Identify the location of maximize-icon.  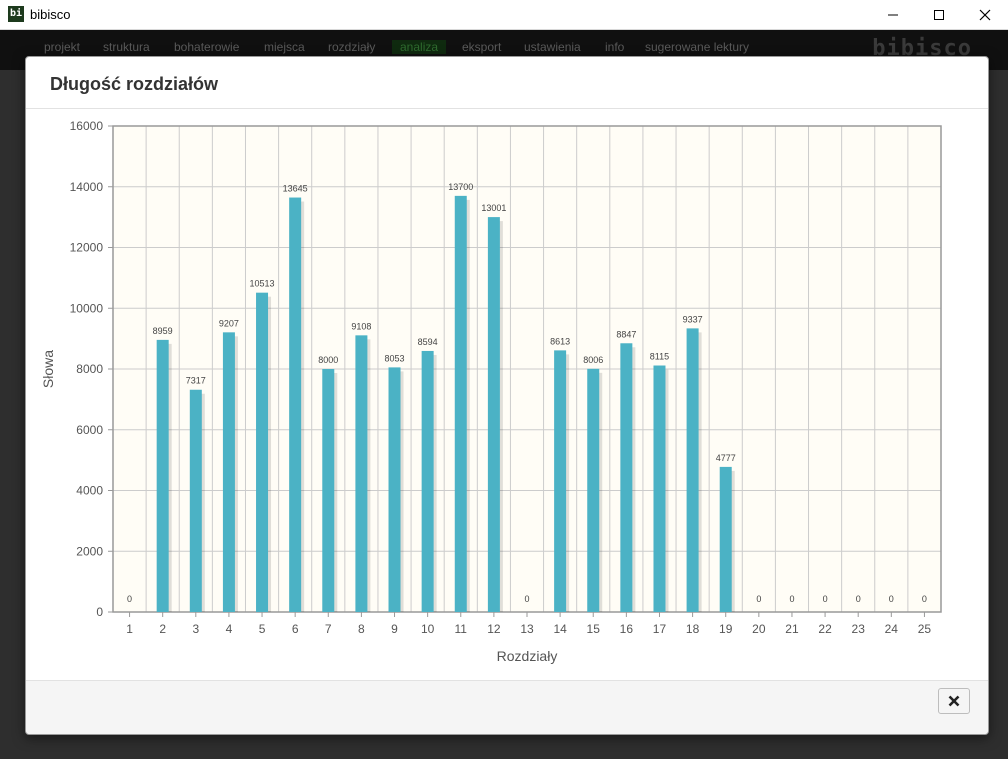
(939, 14).